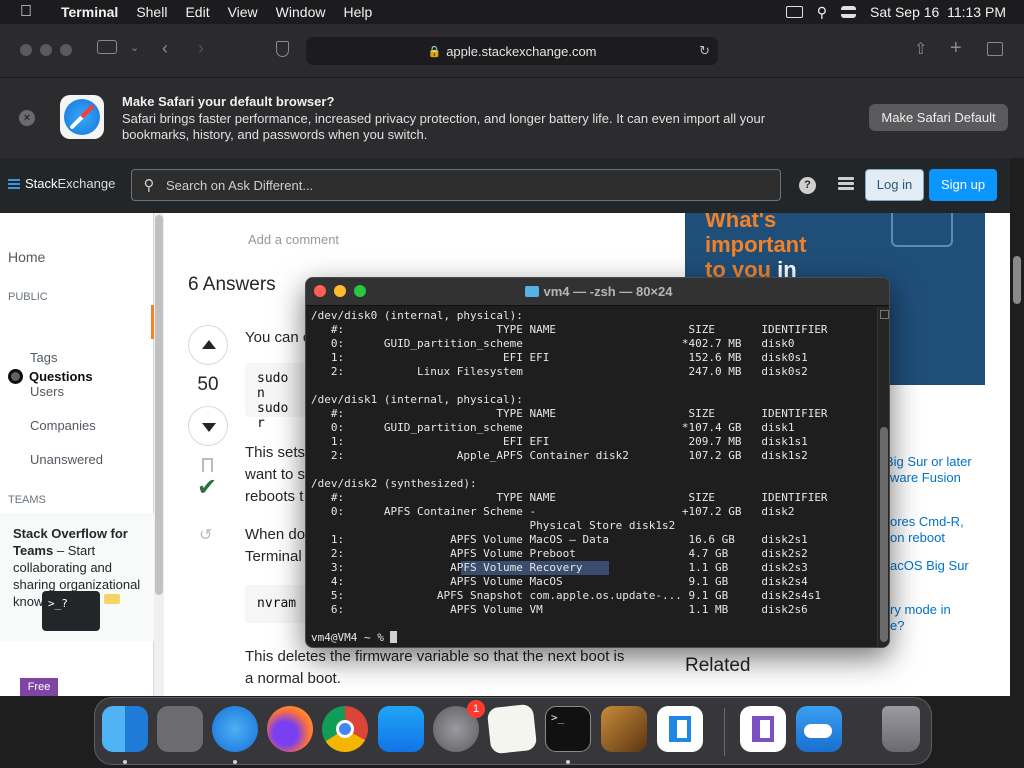  I want to click on stackexchange-logo: StackExchange, so click(61, 183).